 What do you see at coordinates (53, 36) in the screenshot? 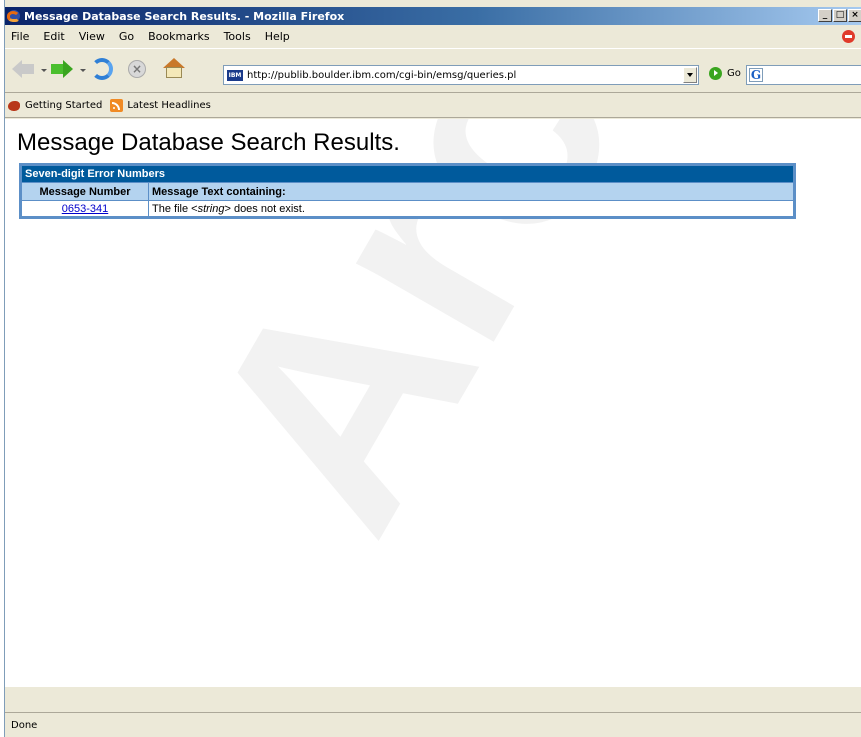
I see `menu-edit: Edit` at bounding box center [53, 36].